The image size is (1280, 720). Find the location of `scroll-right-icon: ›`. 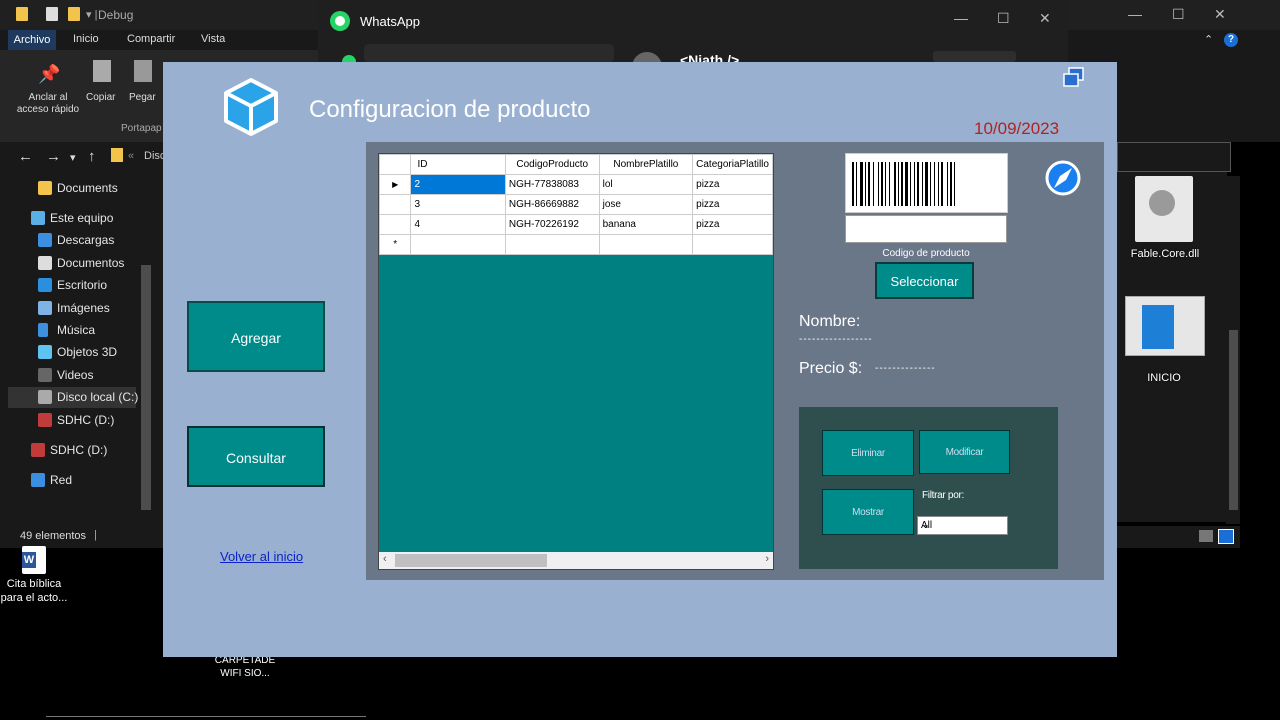

scroll-right-icon: › is located at coordinates (767, 559).